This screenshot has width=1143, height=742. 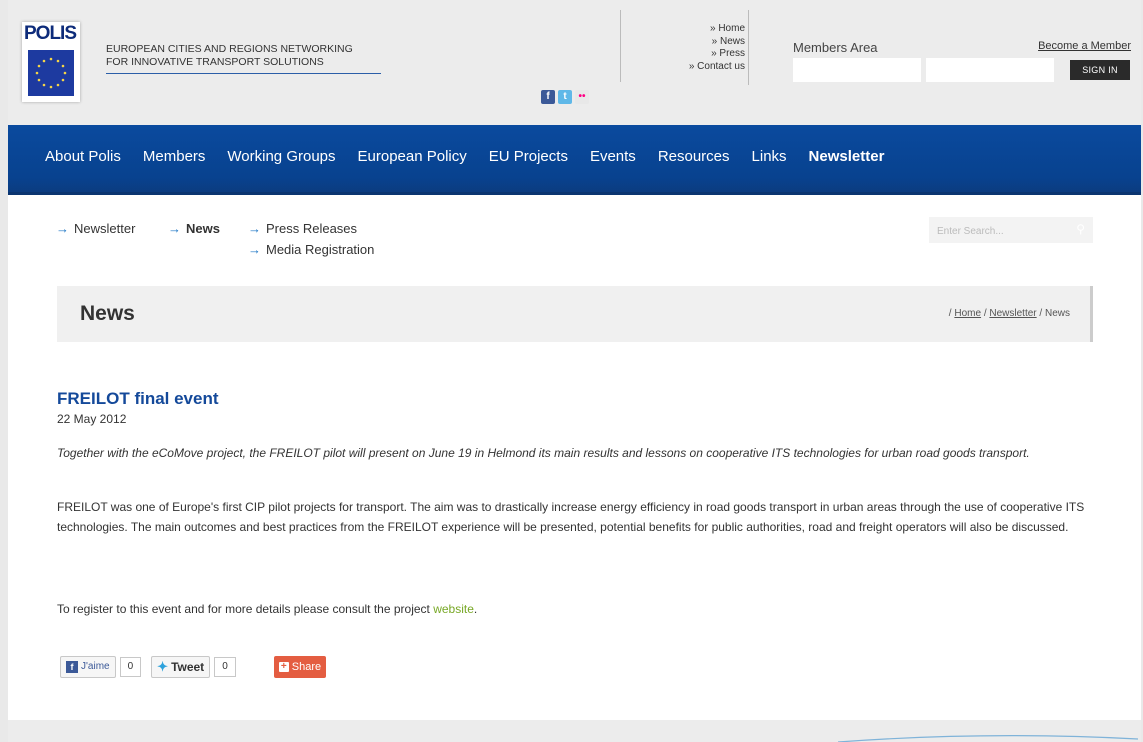 What do you see at coordinates (620, 46) in the screenshot?
I see `header-divider-left` at bounding box center [620, 46].